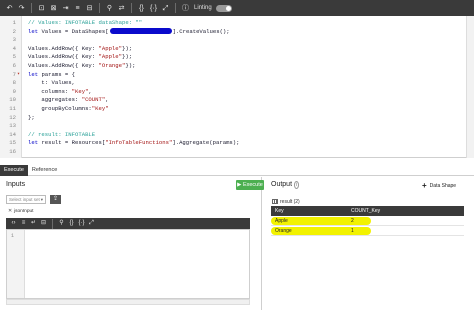 This screenshot has width=474, height=310. What do you see at coordinates (367, 231) in the screenshot?
I see `table-row: Orange 1` at bounding box center [367, 231].